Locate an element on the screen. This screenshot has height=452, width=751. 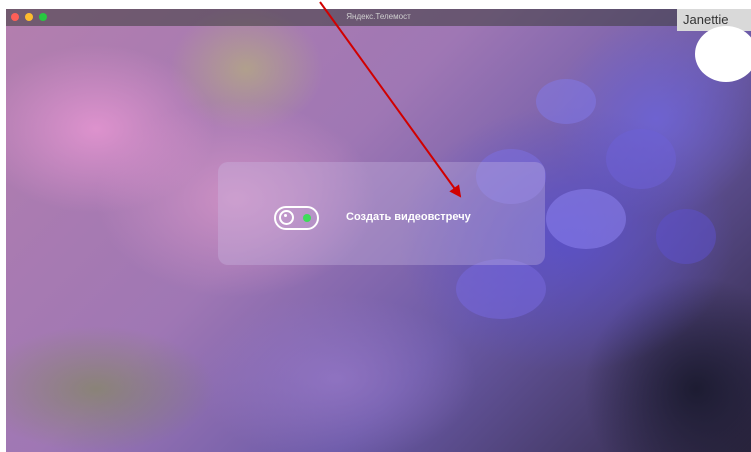
annotation-arrow is located at coordinates (390, 99).